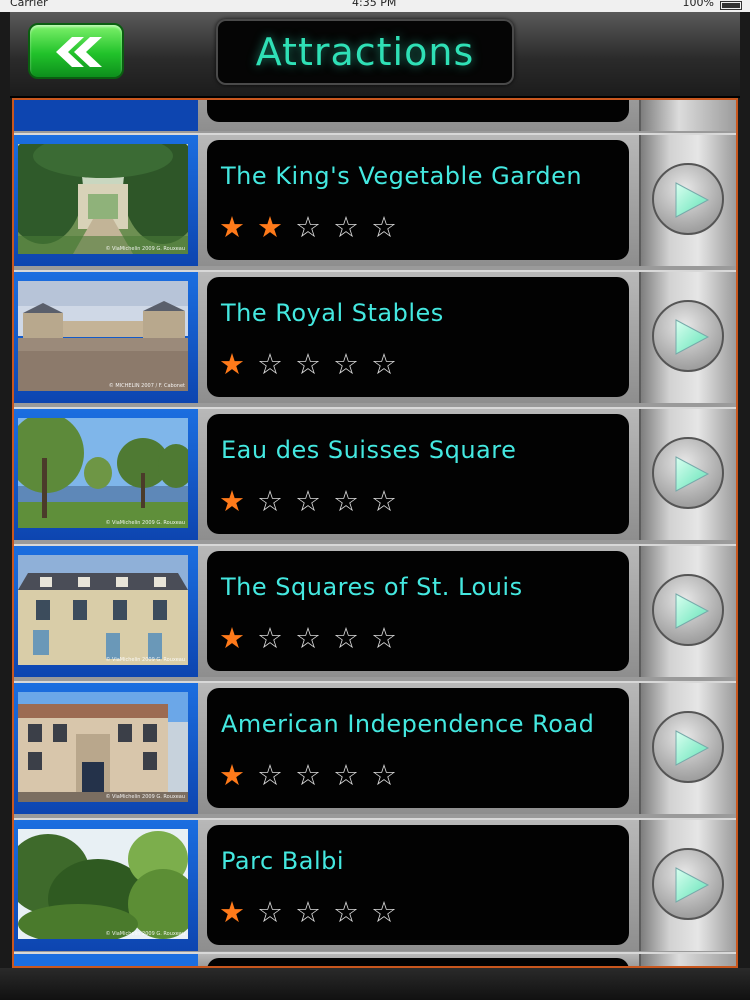 This screenshot has width=750, height=1000. Describe the element at coordinates (103, 473) in the screenshot. I see `lakeside-trees-photo: © ViaMichelin 2009 G. Rouxeau` at that location.